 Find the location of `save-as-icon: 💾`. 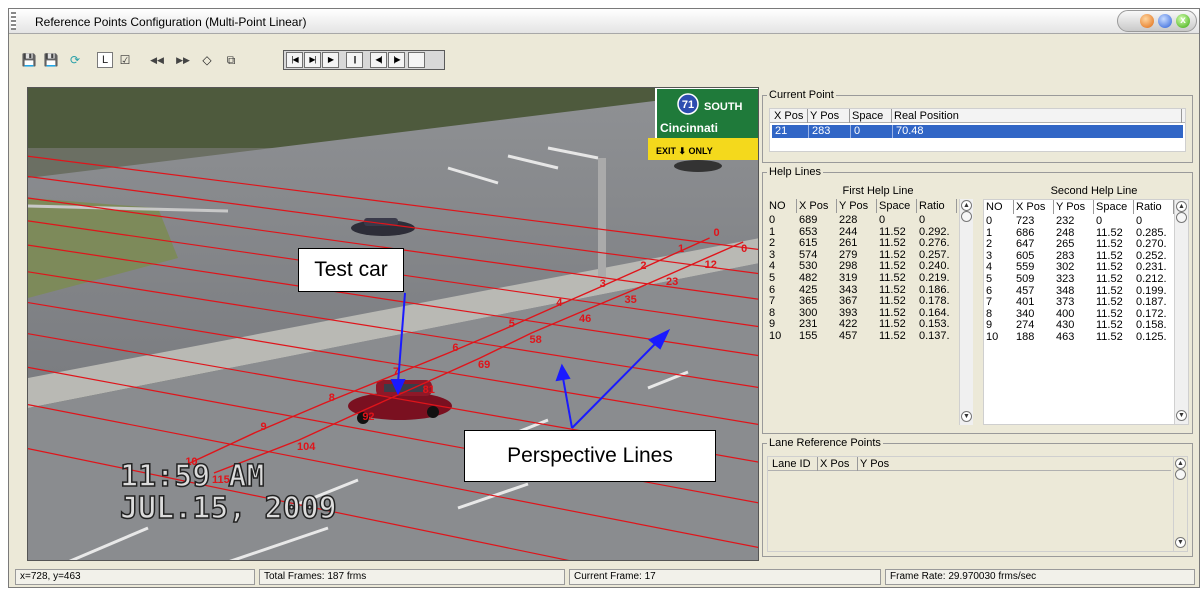

save-as-icon: 💾 is located at coordinates (51, 60).